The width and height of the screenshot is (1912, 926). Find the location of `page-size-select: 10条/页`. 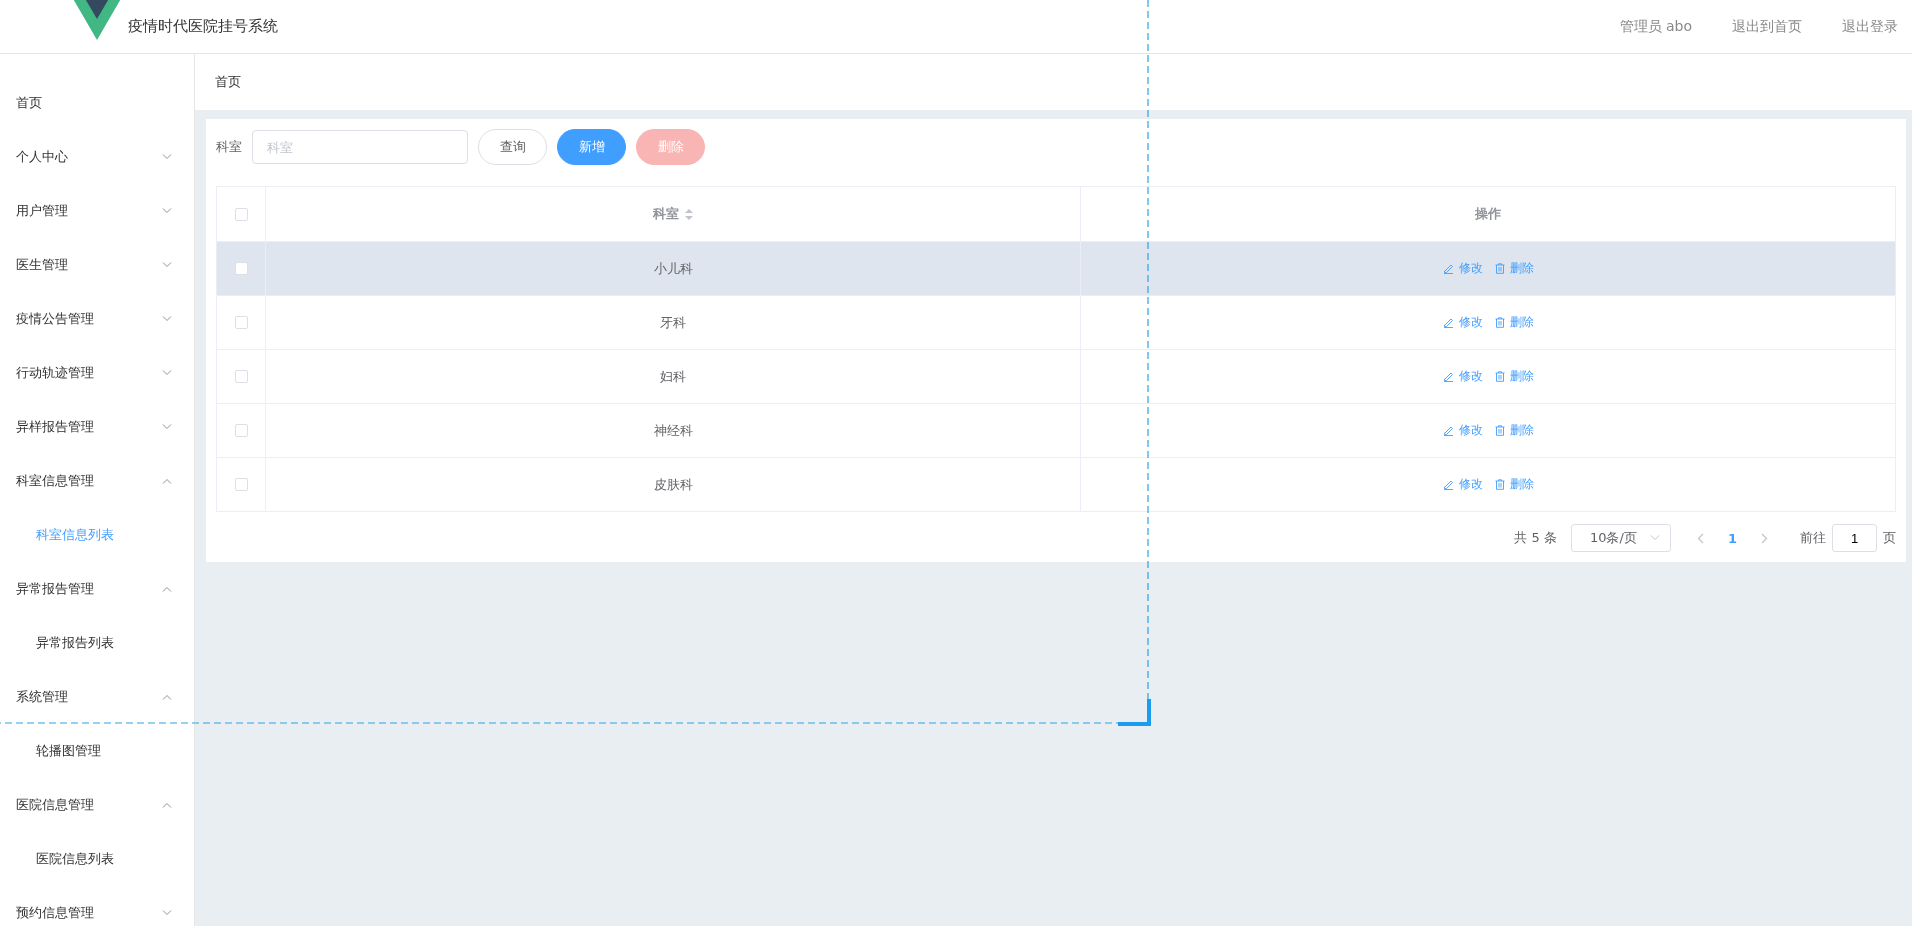

page-size-select: 10条/页 is located at coordinates (1620, 538).